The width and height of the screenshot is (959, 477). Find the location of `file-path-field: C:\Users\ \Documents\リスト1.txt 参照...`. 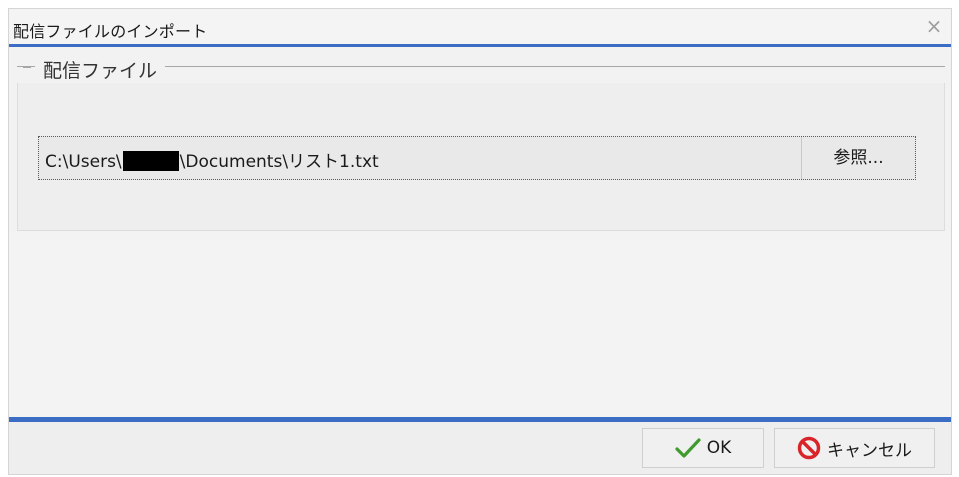

file-path-field: C:\Users\ \Documents\リスト1.txt 参照... is located at coordinates (477, 158).